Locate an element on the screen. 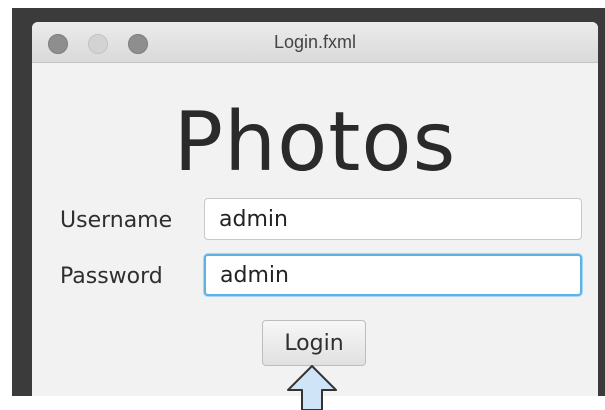  password-input is located at coordinates (393, 275).